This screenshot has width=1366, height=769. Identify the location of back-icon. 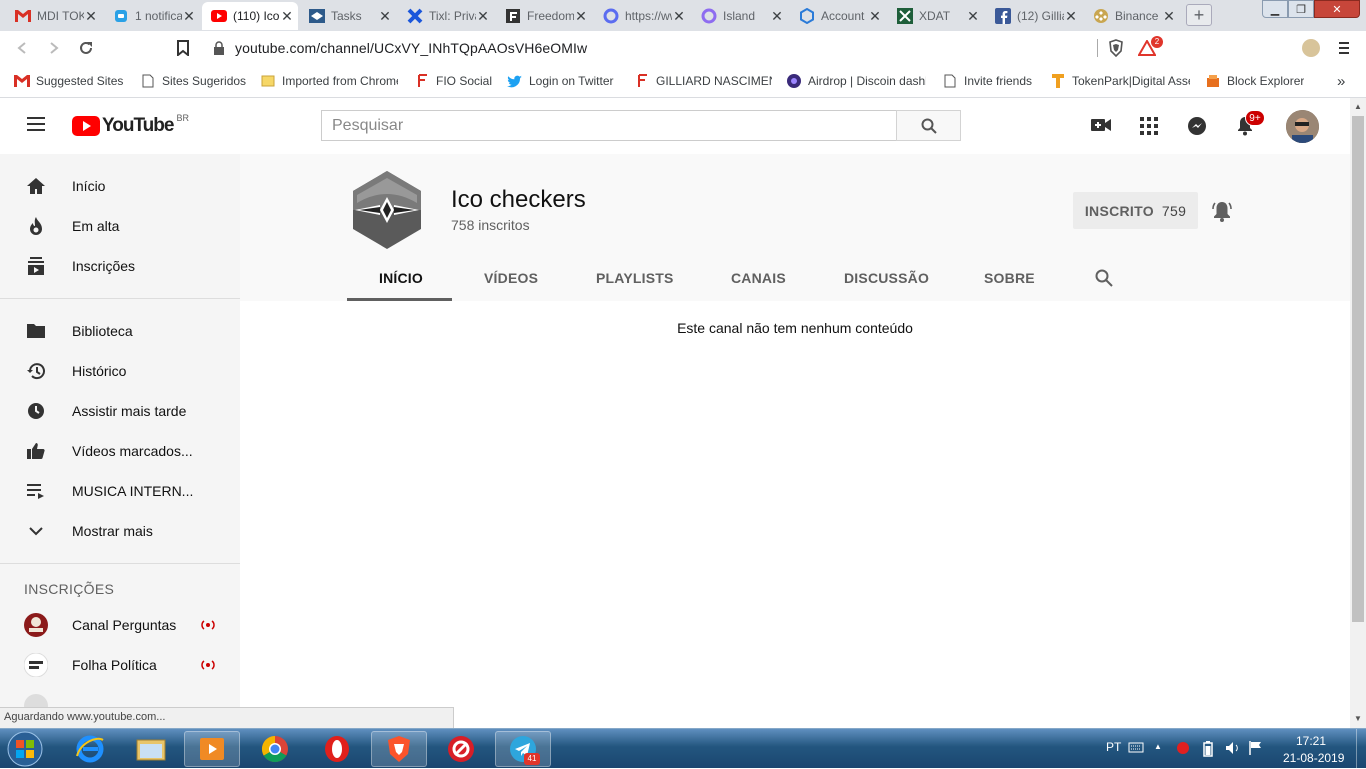
(22, 48).